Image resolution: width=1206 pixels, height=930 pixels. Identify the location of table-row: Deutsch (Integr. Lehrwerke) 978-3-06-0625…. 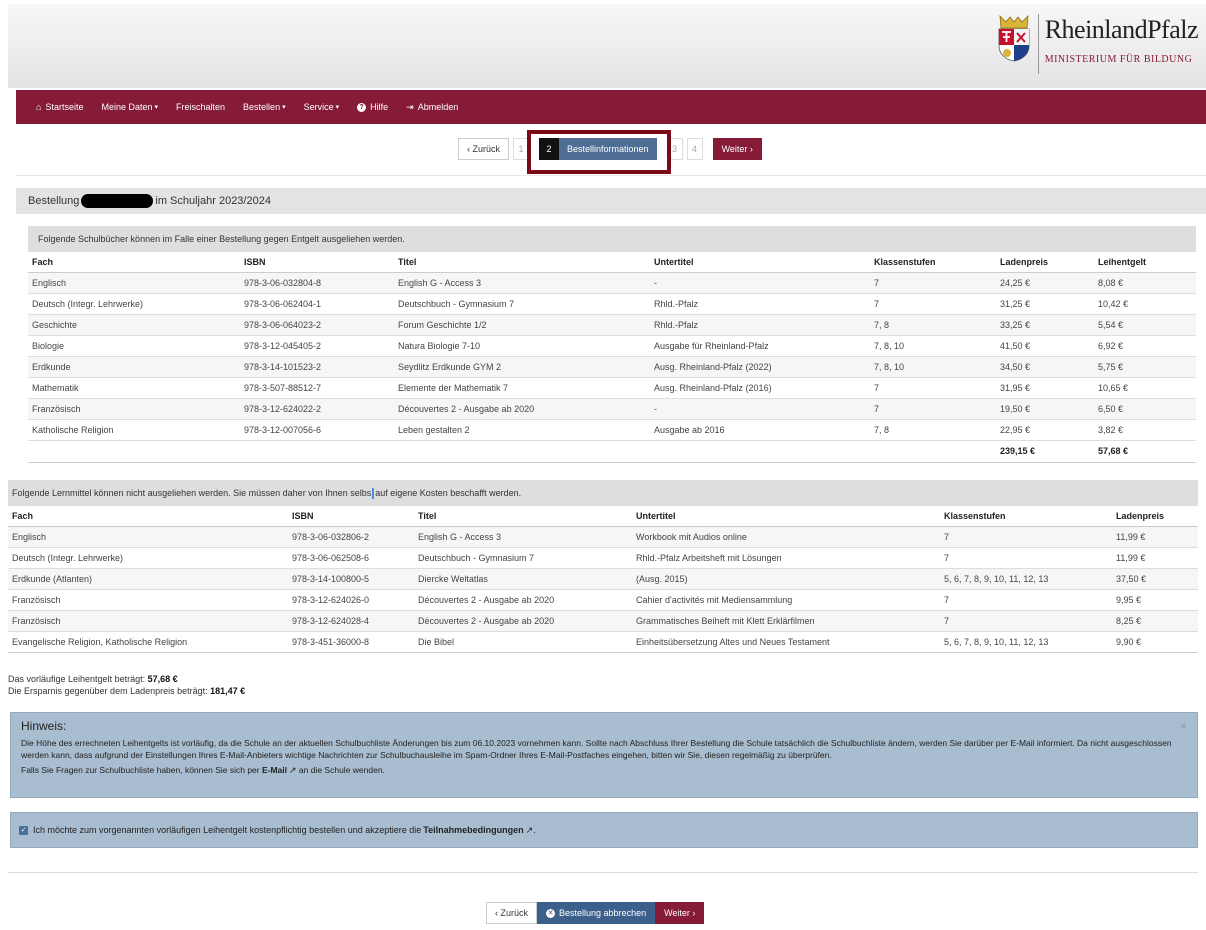
(603, 557).